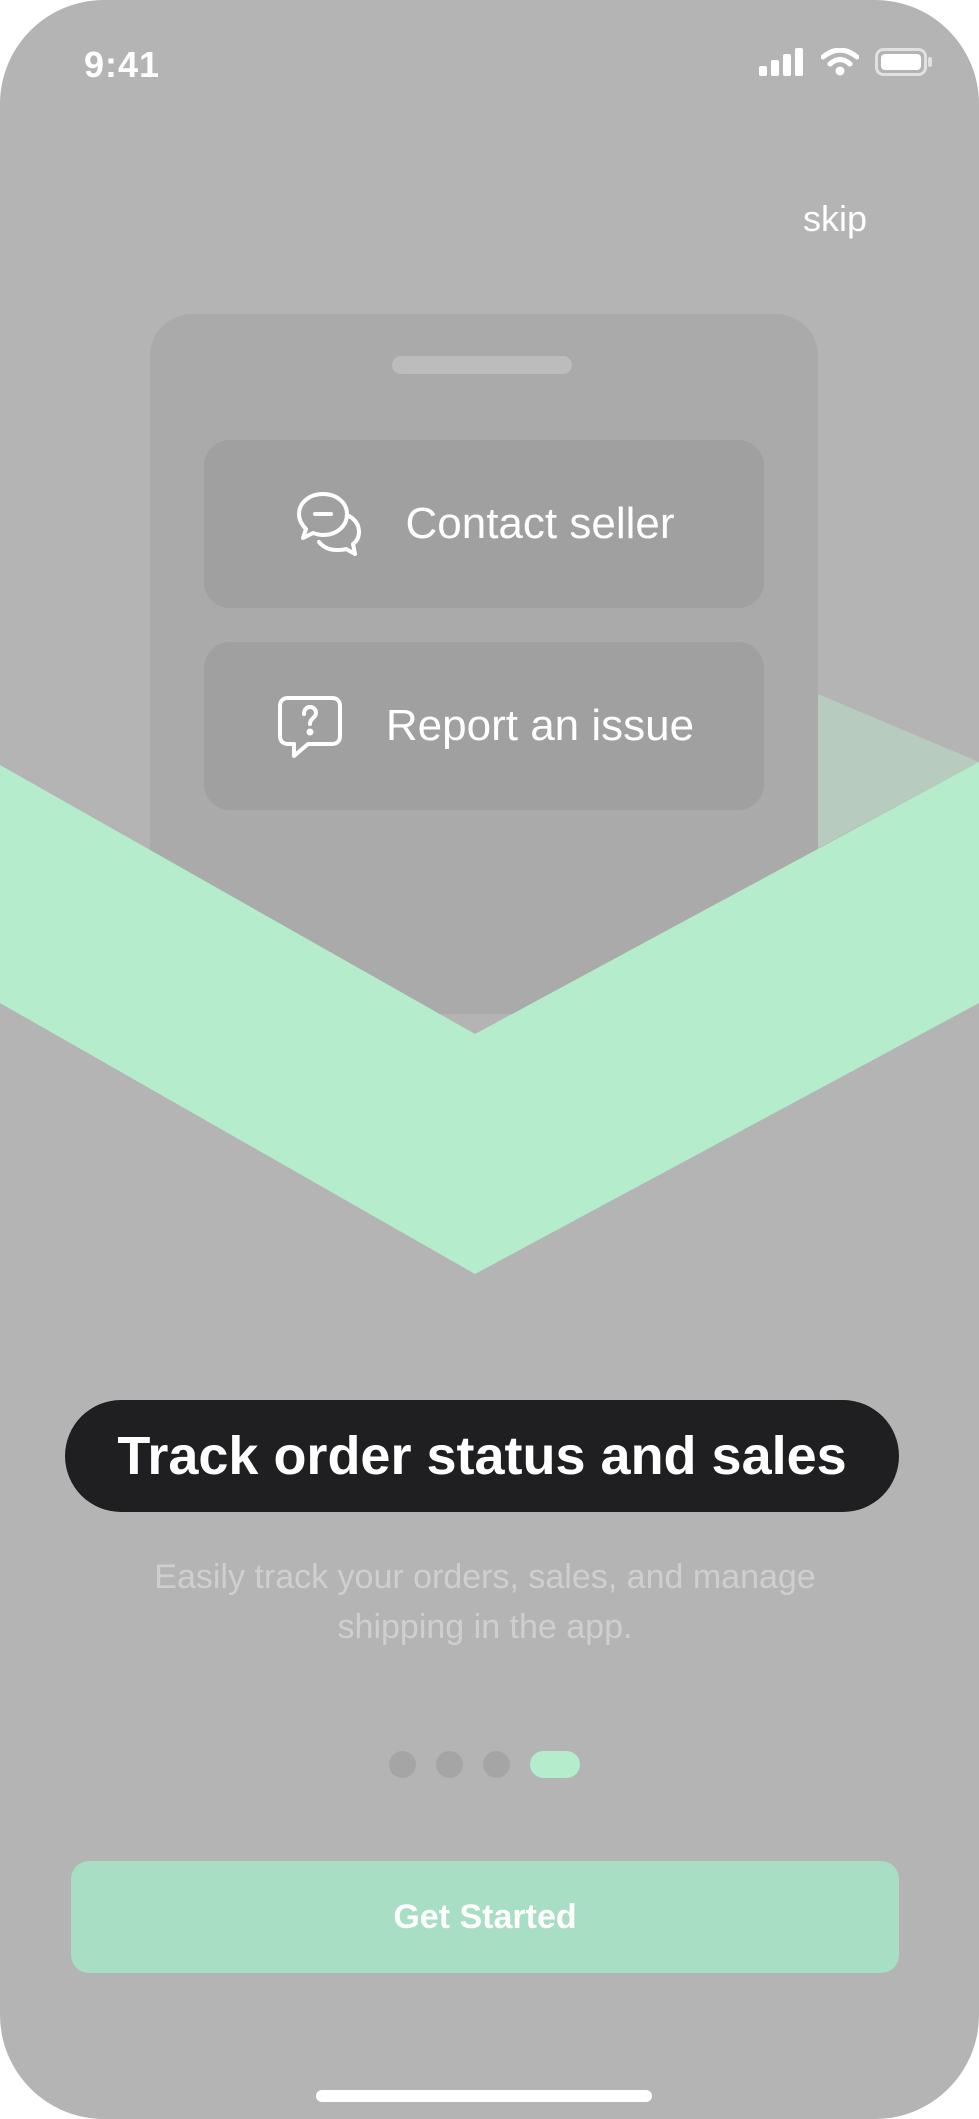 This screenshot has width=979, height=2119. I want to click on subtitle-line-2: shipping in the app., so click(485, 1627).